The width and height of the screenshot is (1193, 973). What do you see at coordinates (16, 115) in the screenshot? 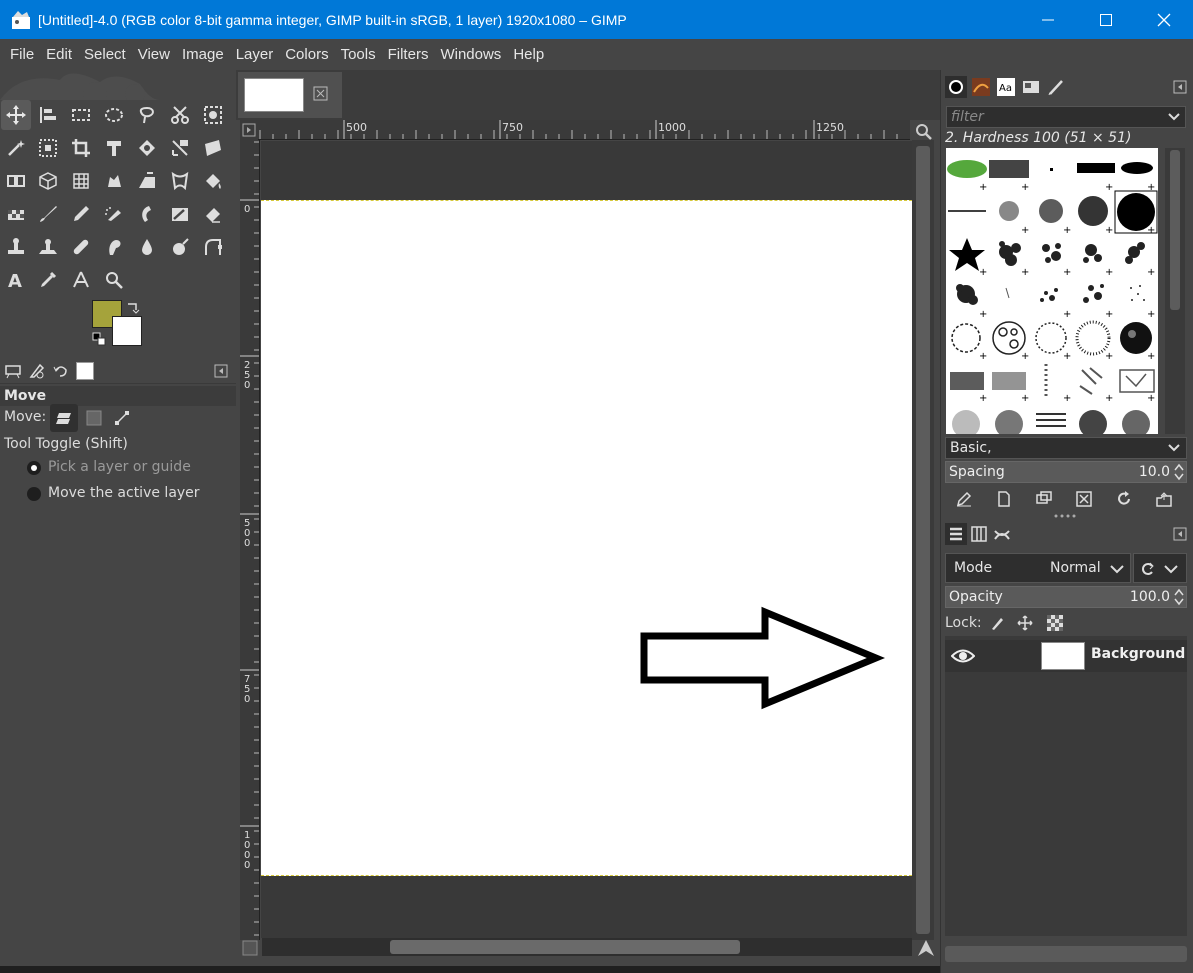
I see `move-tool` at bounding box center [16, 115].